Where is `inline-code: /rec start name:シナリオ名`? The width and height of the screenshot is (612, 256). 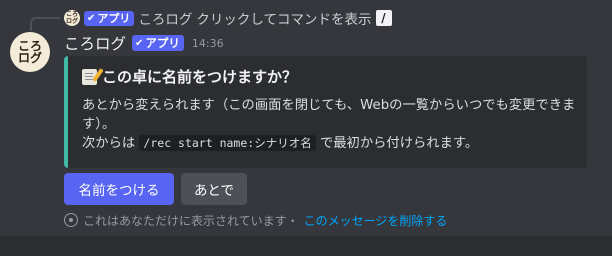 inline-code: /rec start name:シナリオ名 is located at coordinates (227, 143).